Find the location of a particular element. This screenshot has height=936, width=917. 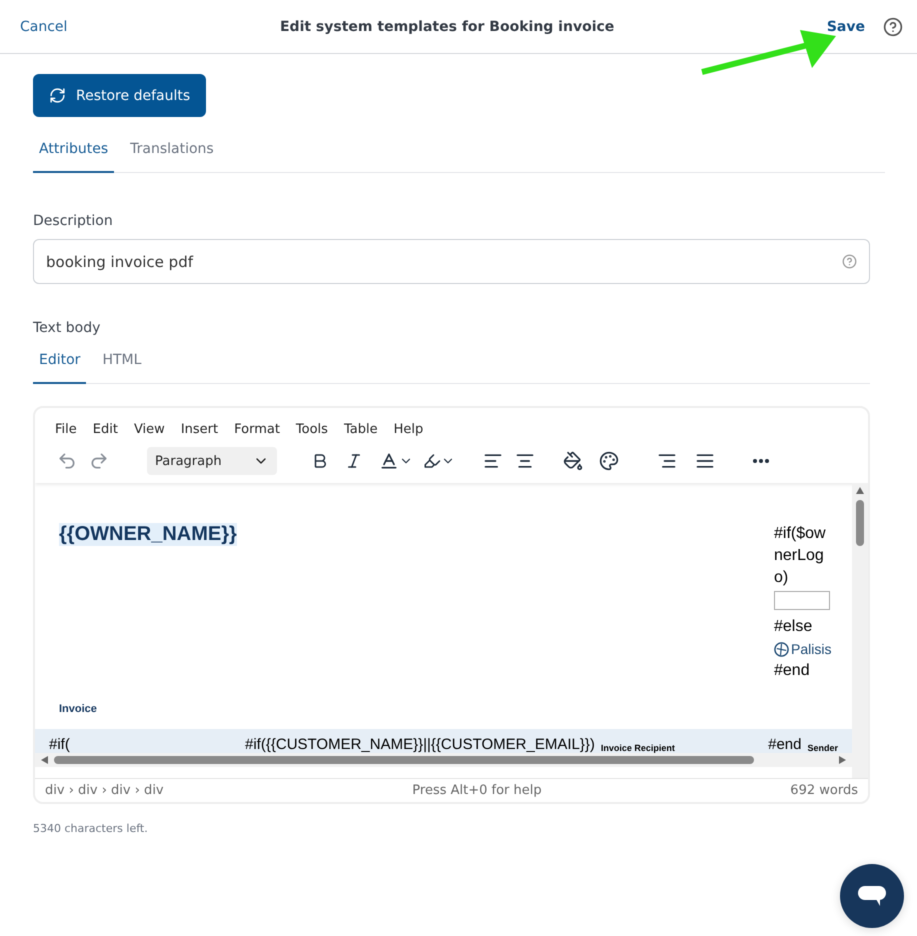

page-title: Edit system templates for Booking invoice is located at coordinates (447, 26).